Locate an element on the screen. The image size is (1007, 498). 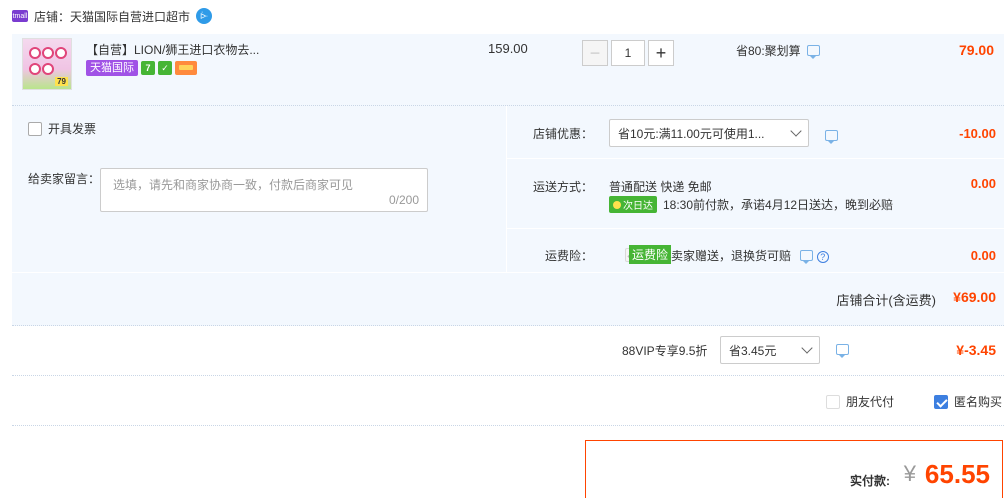
quantity-input: 1 is located at coordinates (628, 53).